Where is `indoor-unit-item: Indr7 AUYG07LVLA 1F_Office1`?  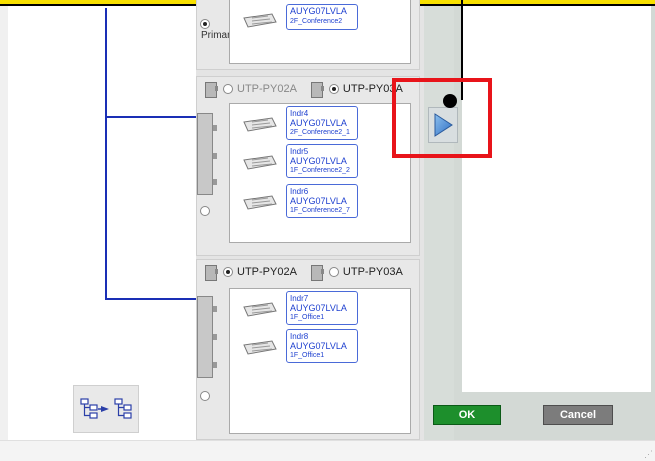 indoor-unit-item: Indr7 AUYG07LVLA 1F_Office1 is located at coordinates (322, 308).